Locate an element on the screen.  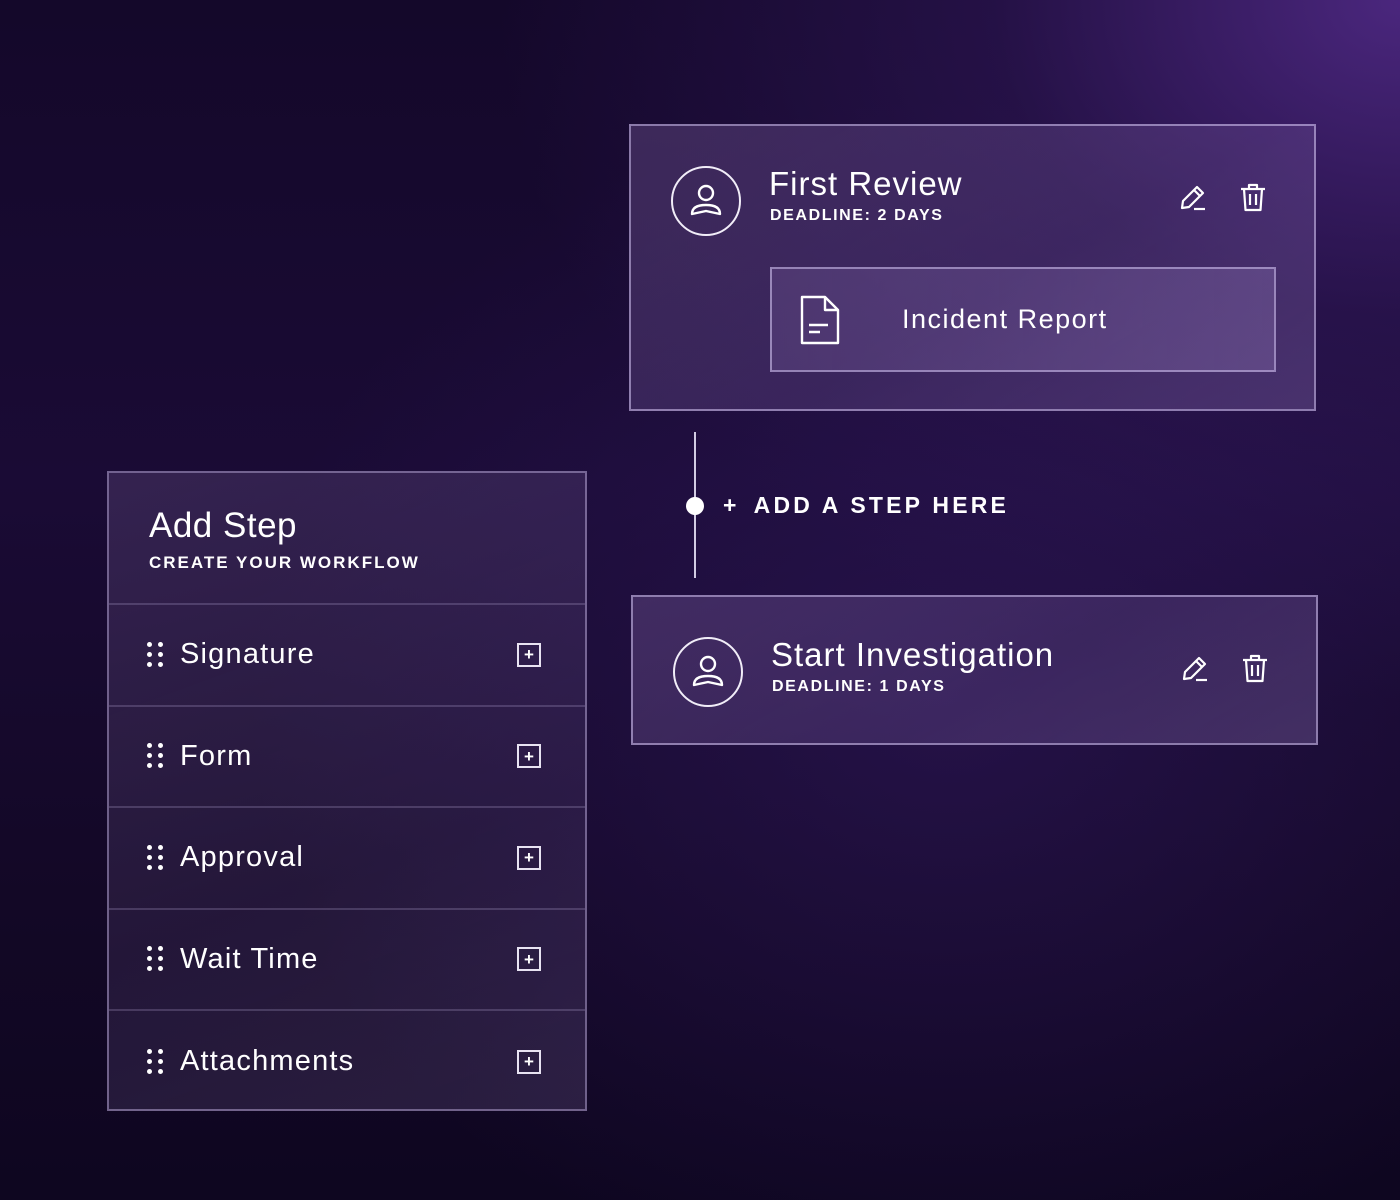
document-icon is located at coordinates (820, 319).